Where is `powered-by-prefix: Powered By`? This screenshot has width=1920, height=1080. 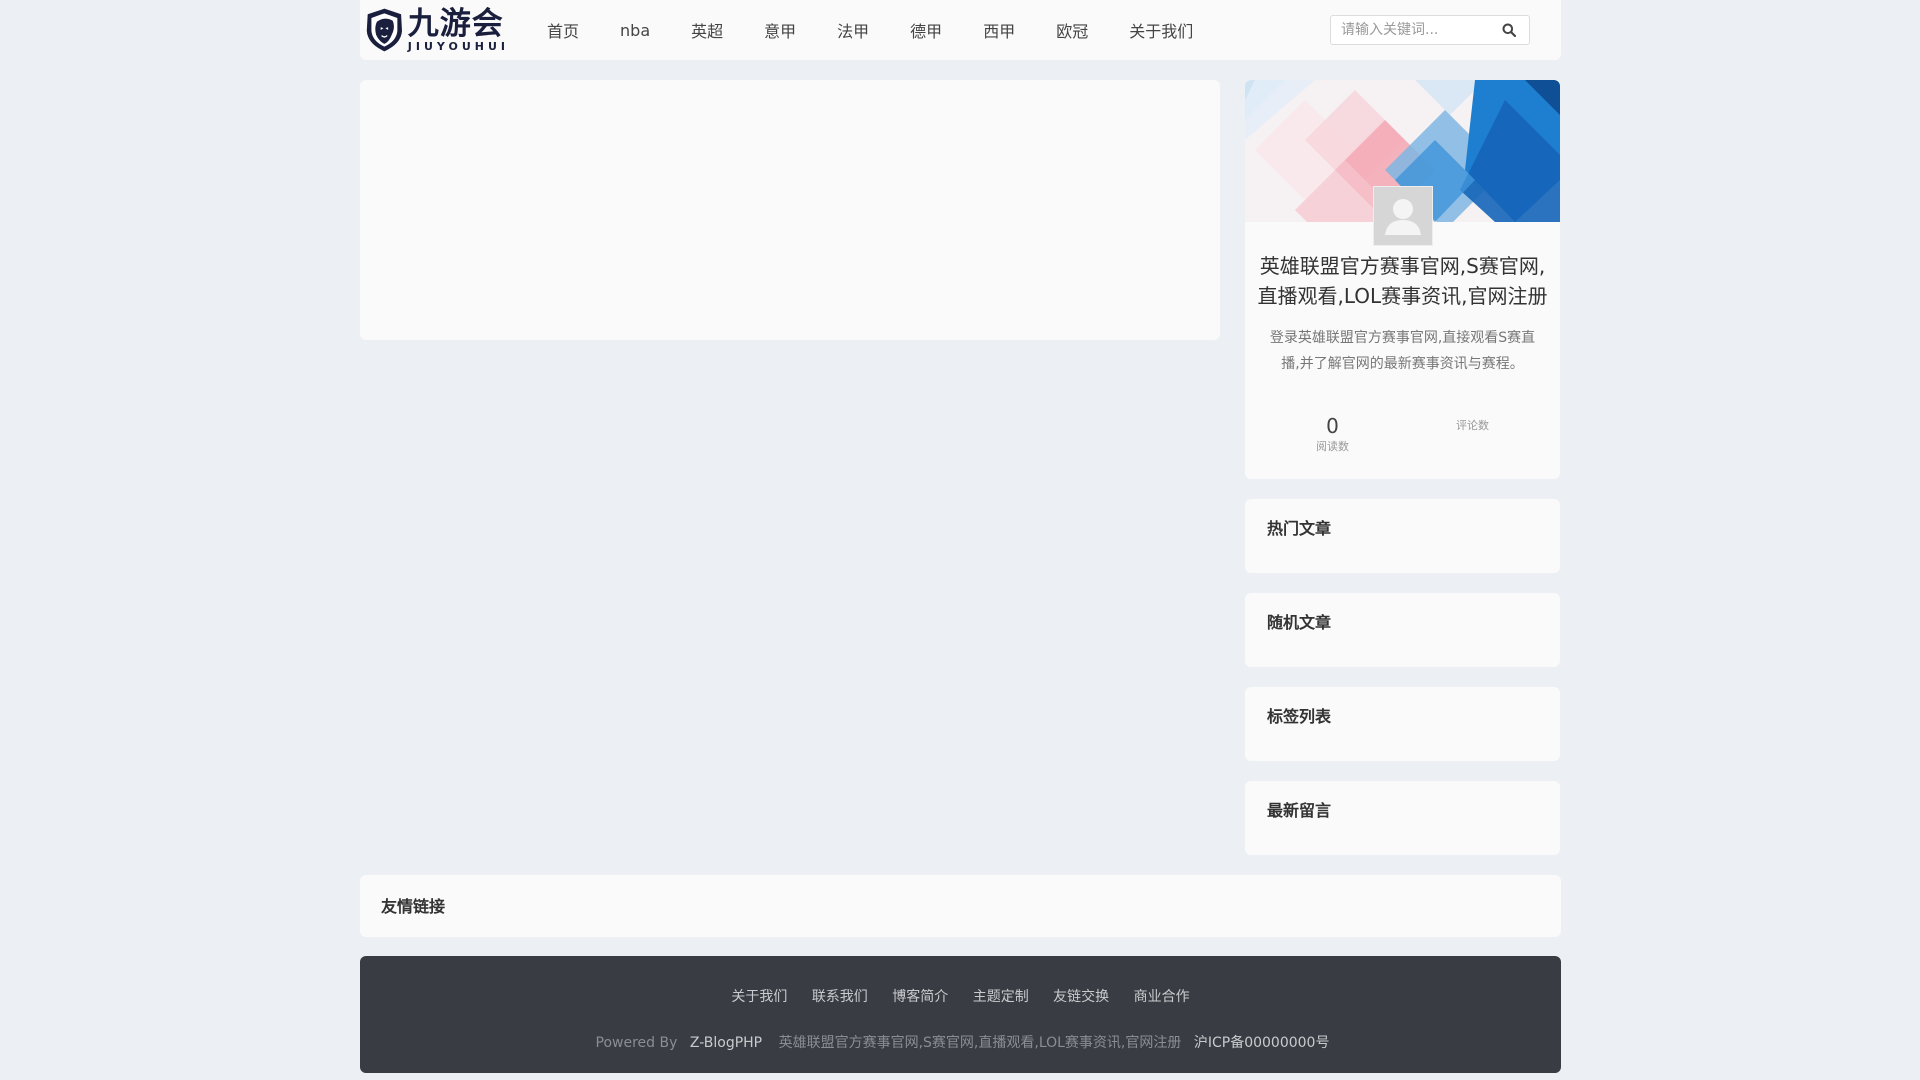 powered-by-prefix: Powered By is located at coordinates (636, 1043).